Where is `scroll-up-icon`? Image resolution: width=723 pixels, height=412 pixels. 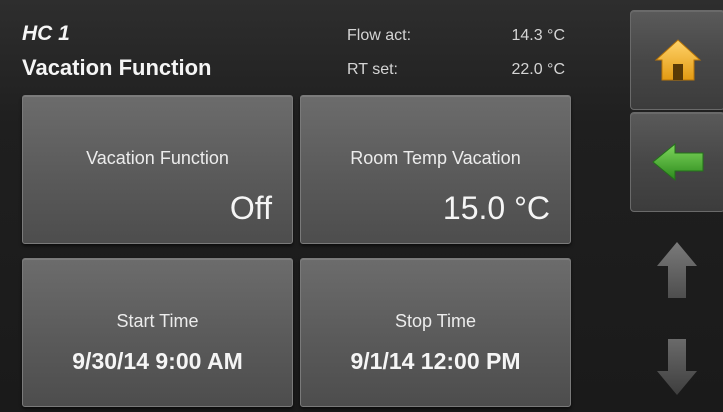
scroll-up-icon is located at coordinates (677, 270).